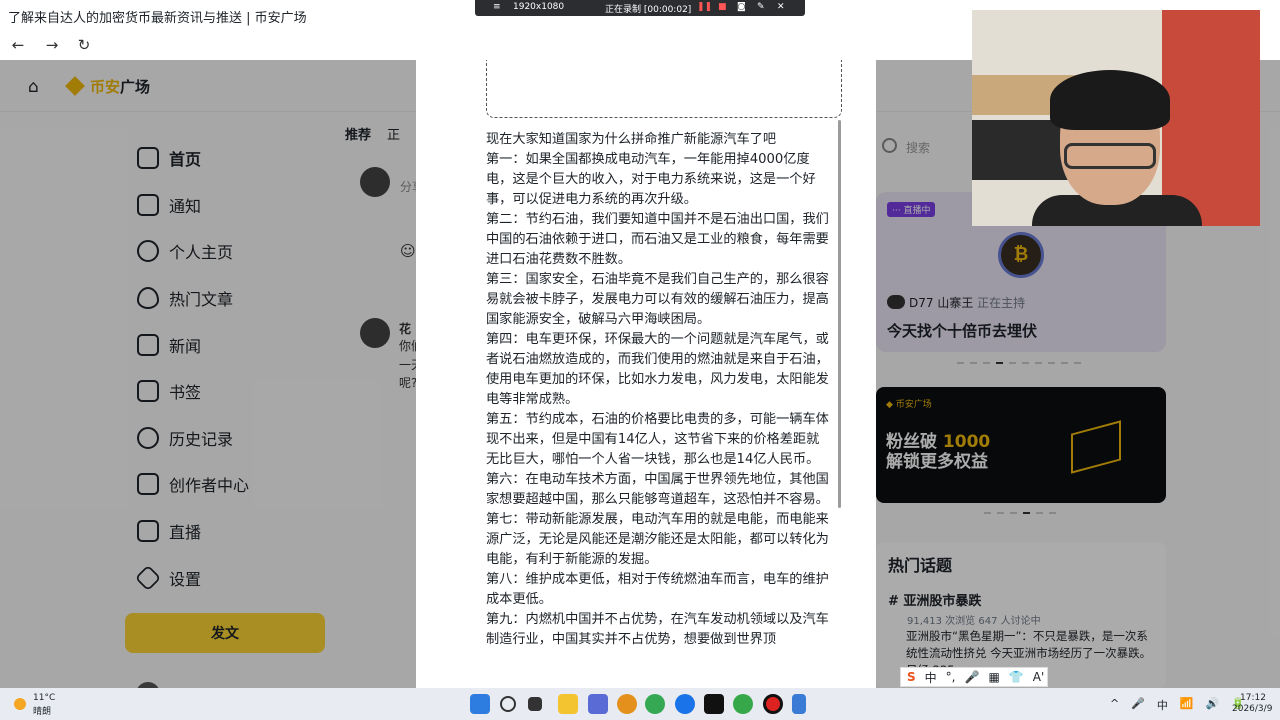  Describe the element at coordinates (685, 704) in the screenshot. I see `browser-icon` at that location.